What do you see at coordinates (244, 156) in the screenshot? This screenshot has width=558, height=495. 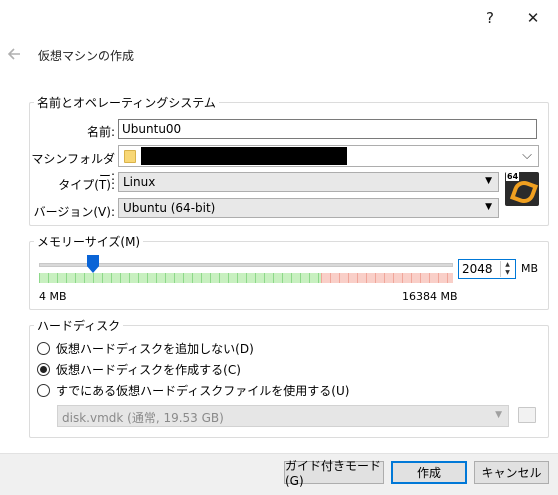 I see `redacted-path` at bounding box center [244, 156].